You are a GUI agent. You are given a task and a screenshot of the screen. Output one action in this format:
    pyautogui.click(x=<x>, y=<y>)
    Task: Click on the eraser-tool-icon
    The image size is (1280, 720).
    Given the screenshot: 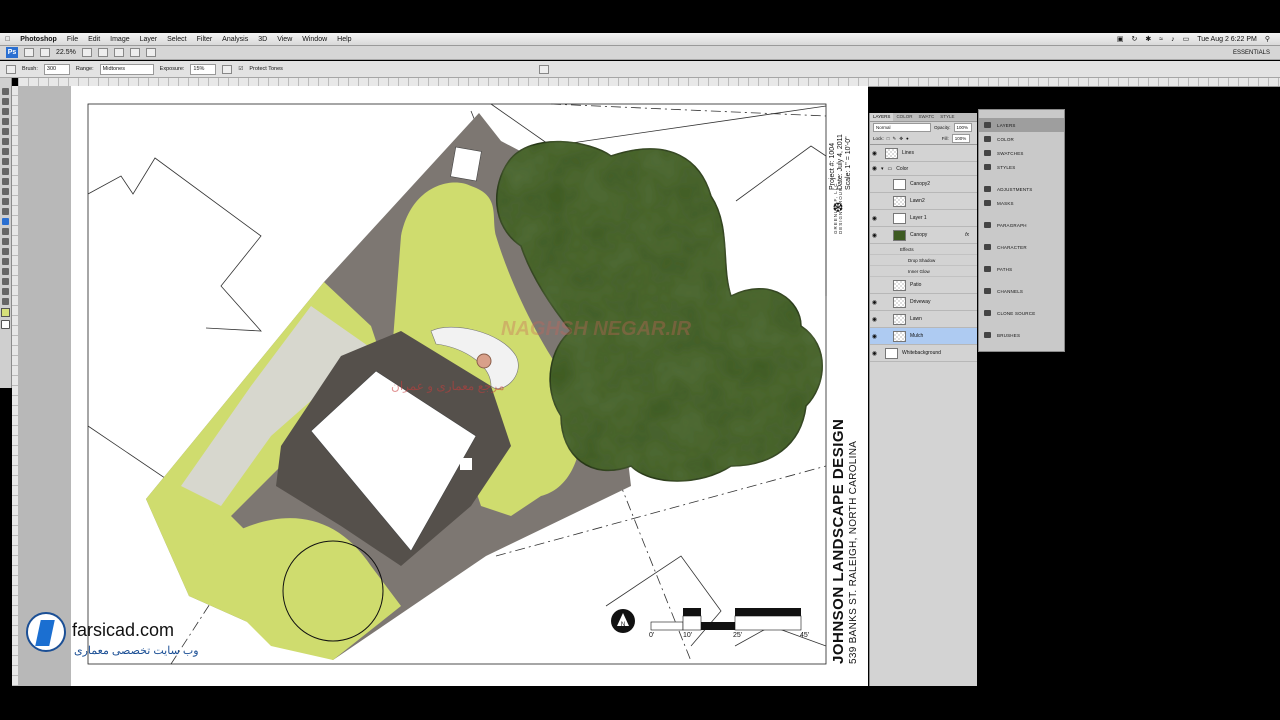 What is the action you would take?
    pyautogui.click(x=5, y=191)
    